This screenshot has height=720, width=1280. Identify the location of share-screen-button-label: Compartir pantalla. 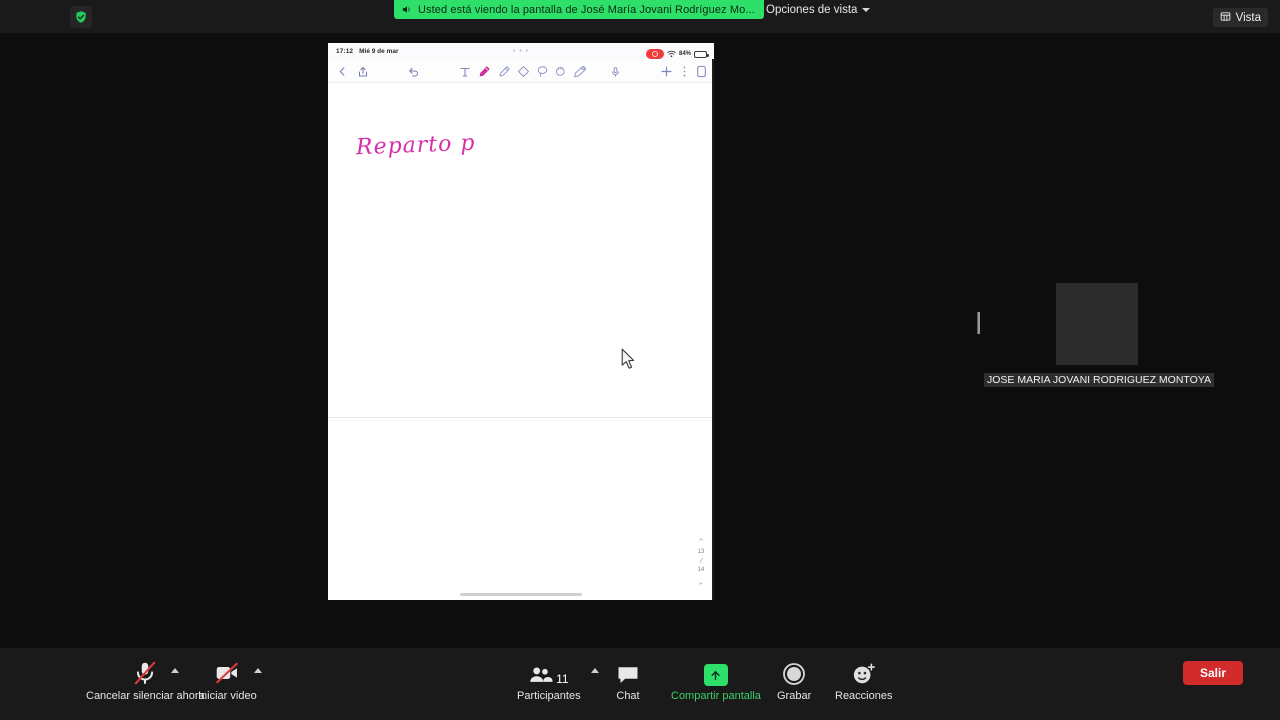
(716, 696).